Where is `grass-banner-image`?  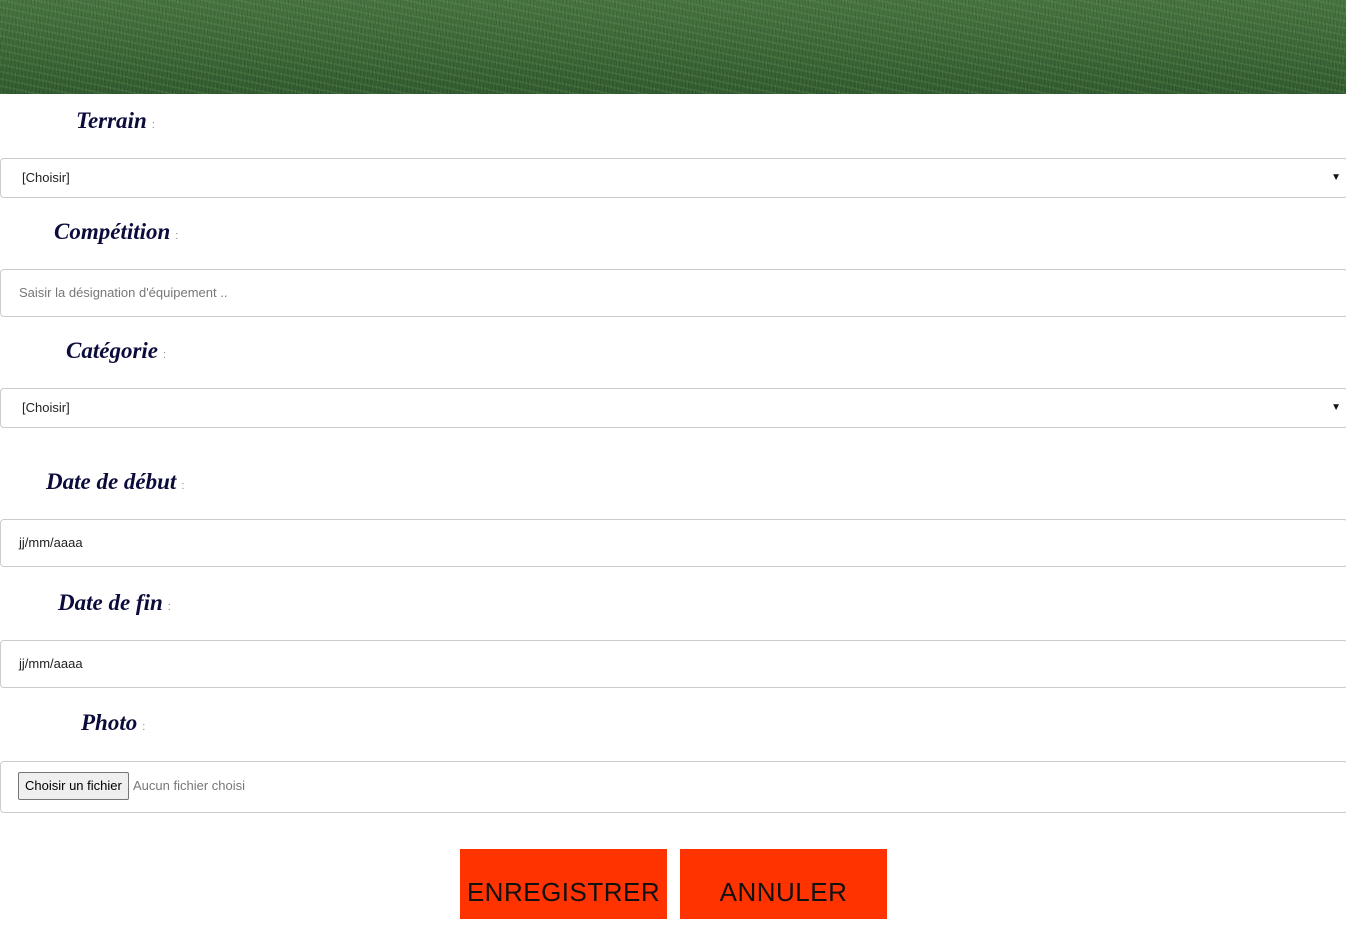 grass-banner-image is located at coordinates (673, 47).